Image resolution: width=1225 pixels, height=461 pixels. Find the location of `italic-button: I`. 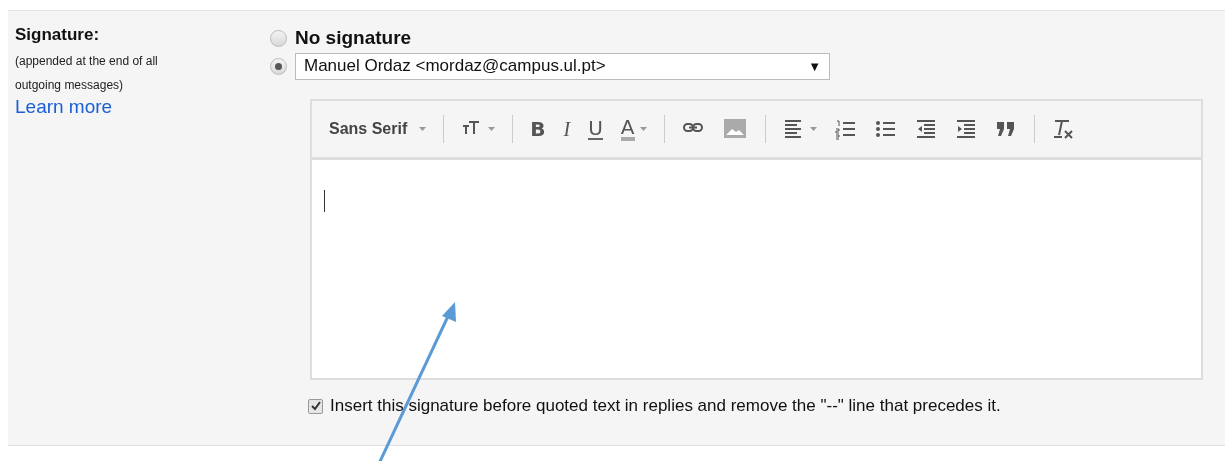

italic-button: I is located at coordinates (567, 129).